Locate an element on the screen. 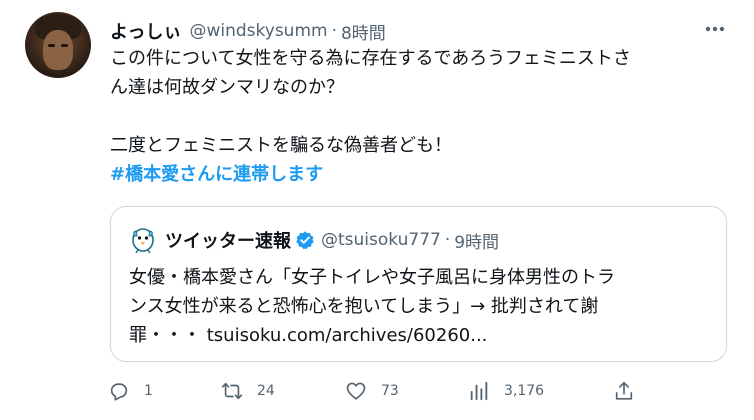 The width and height of the screenshot is (754, 420). more-button is located at coordinates (715, 29).